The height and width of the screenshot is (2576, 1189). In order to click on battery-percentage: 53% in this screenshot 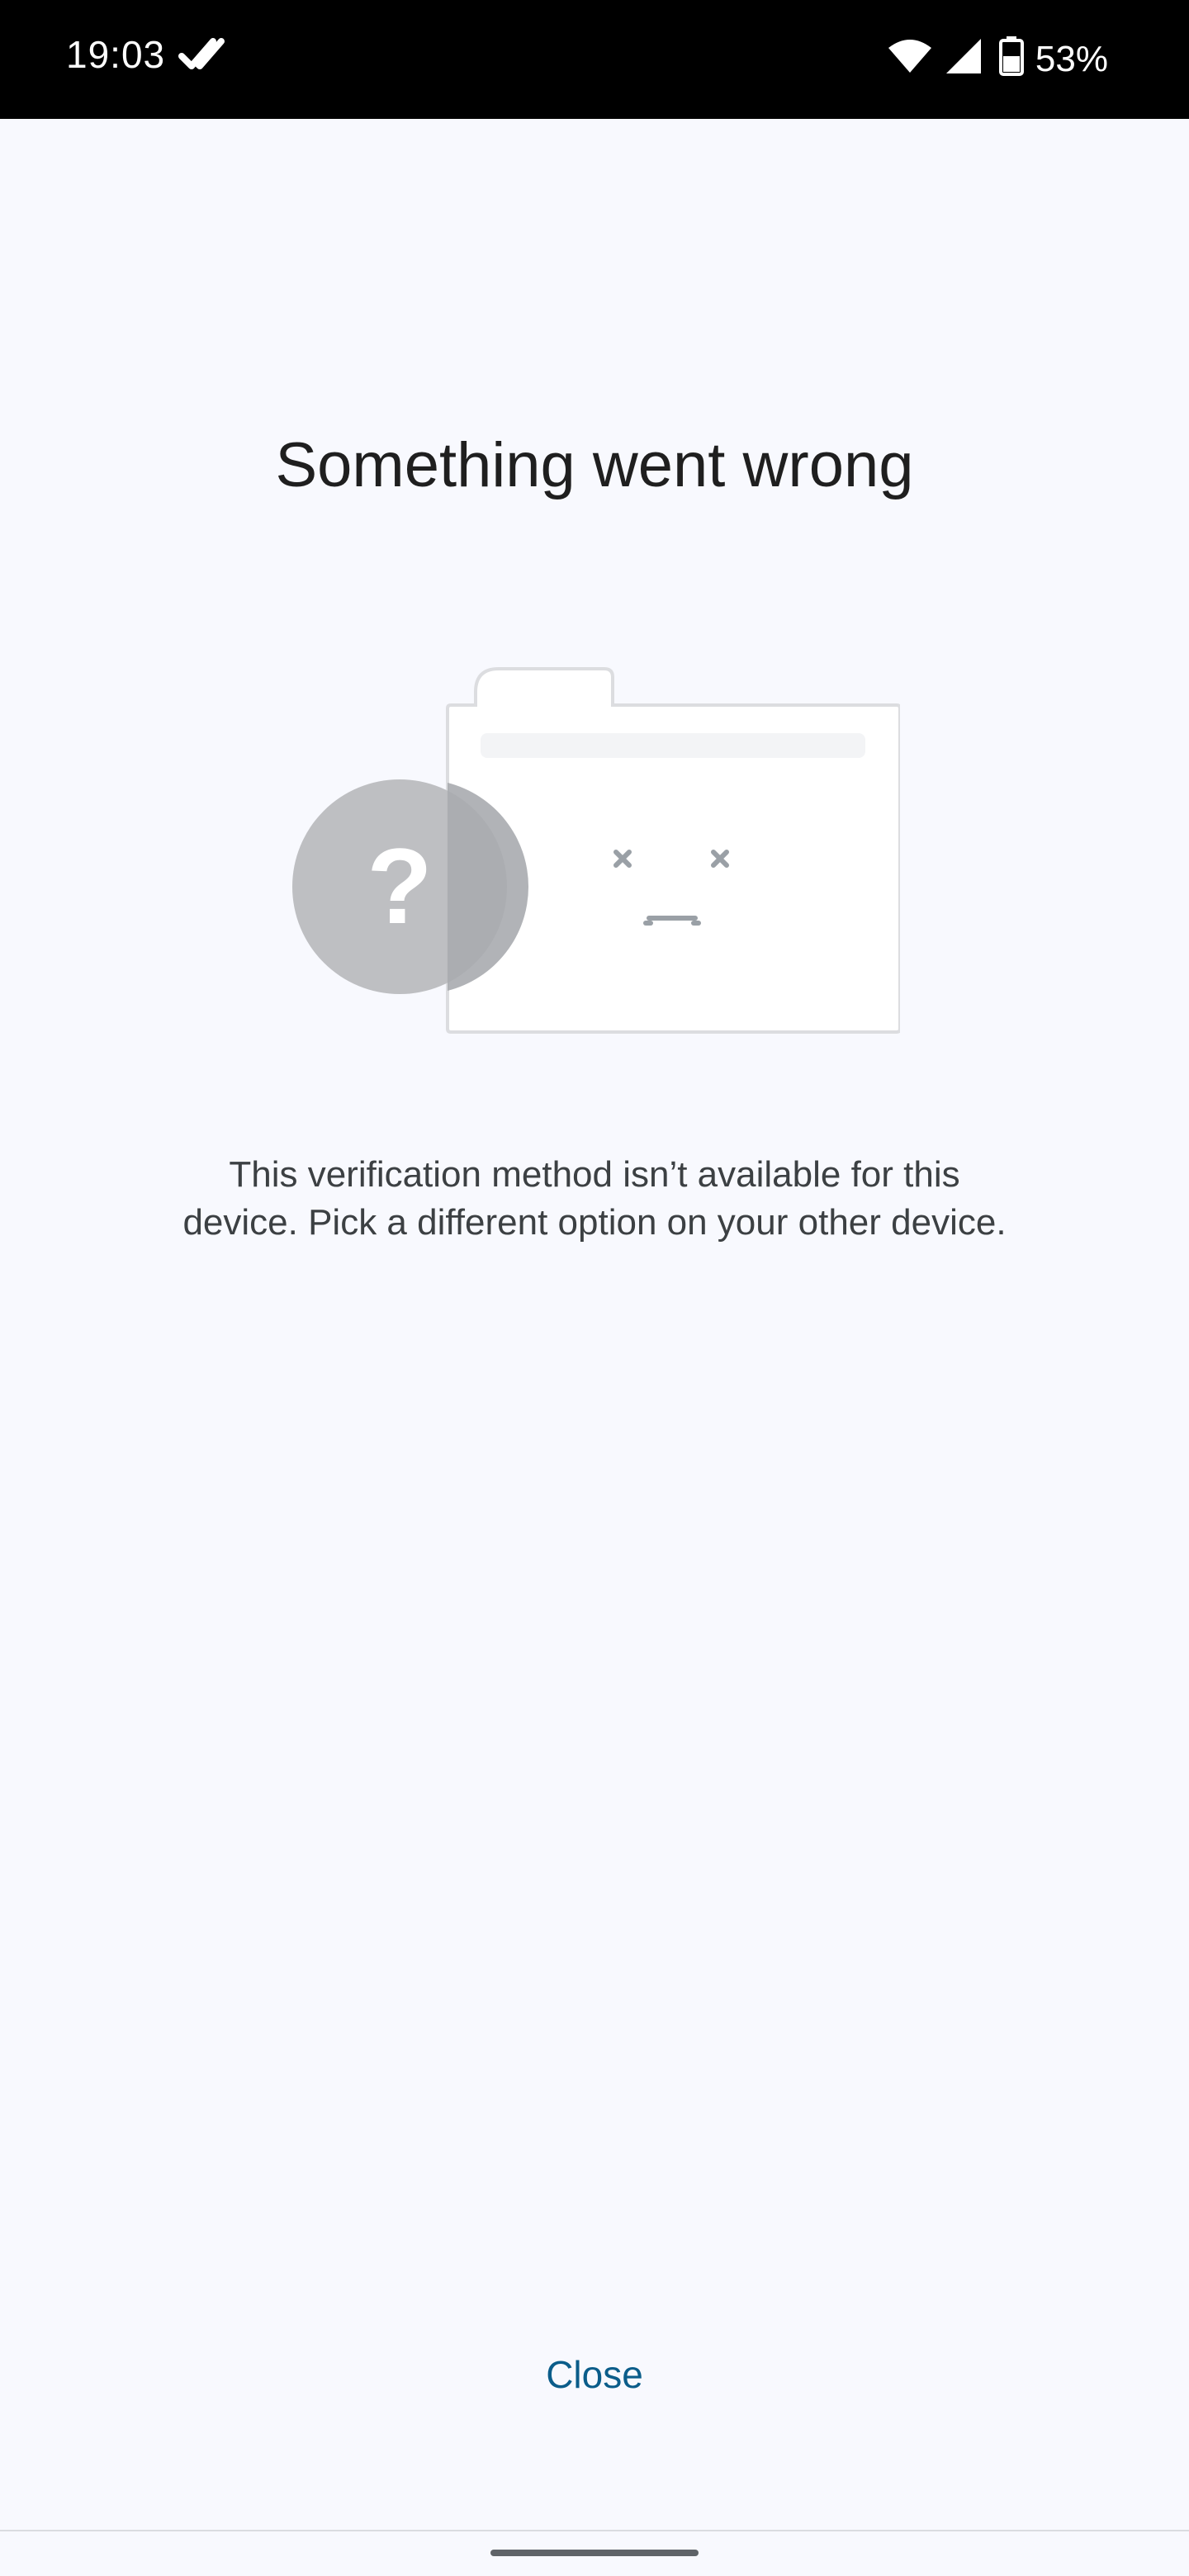, I will do `click(1071, 59)`.